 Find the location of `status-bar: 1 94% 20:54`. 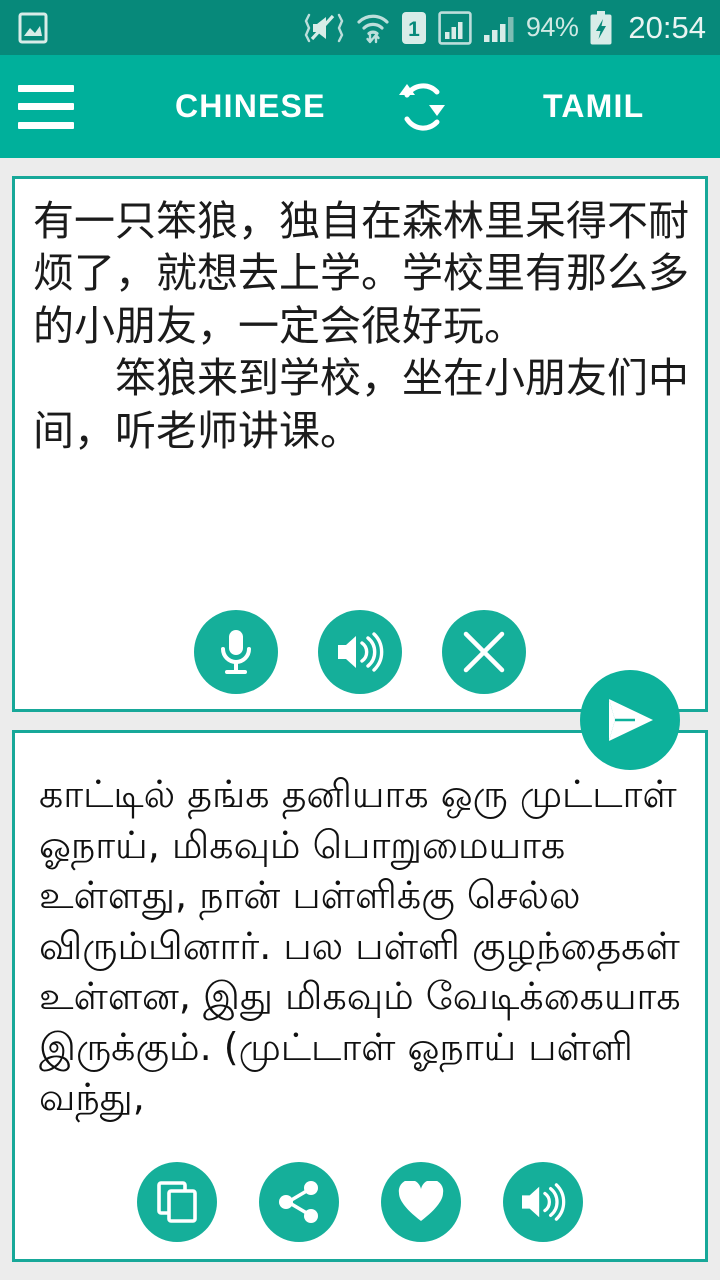

status-bar: 1 94% 20:54 is located at coordinates (360, 27).